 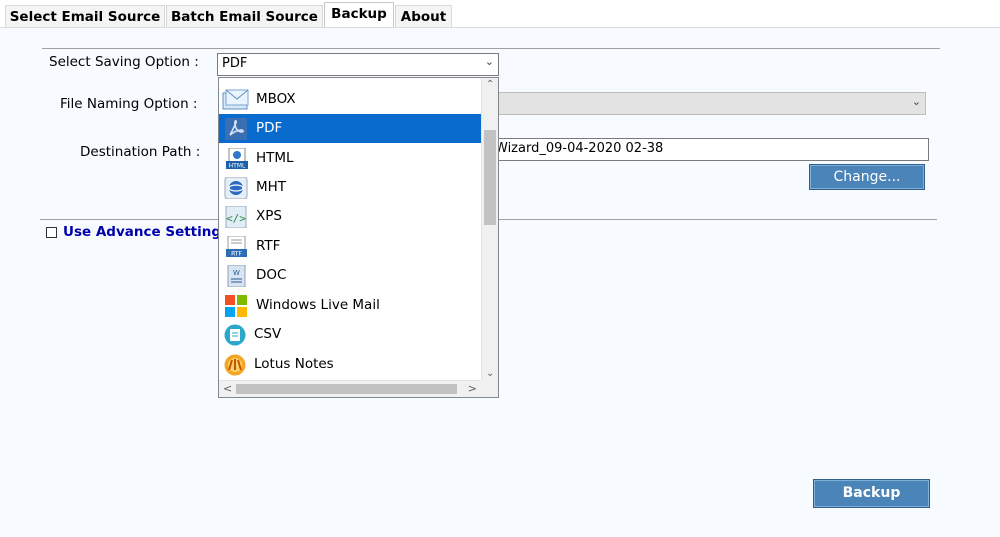 What do you see at coordinates (708, 103) in the screenshot?
I see `file-naming-select: ⌄` at bounding box center [708, 103].